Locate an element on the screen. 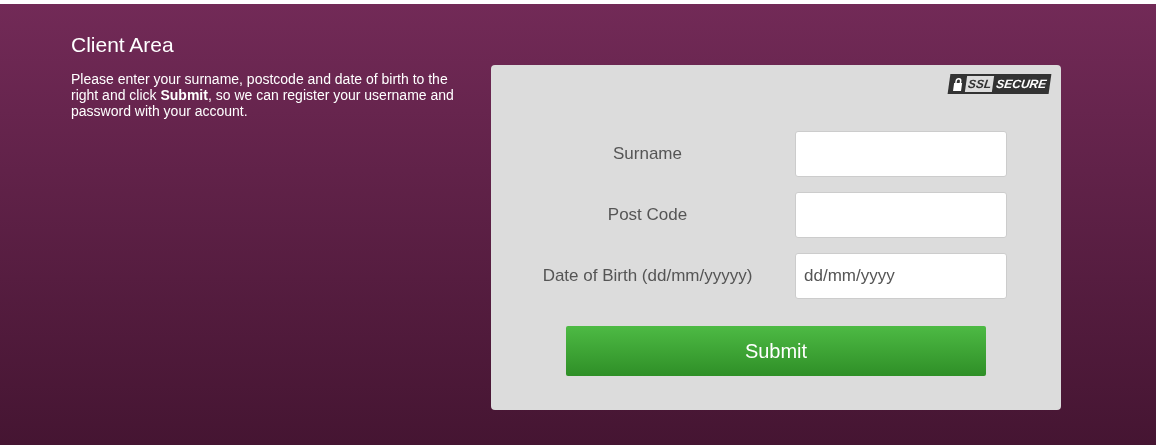 The image size is (1156, 445). field-label: Surname is located at coordinates (647, 154).